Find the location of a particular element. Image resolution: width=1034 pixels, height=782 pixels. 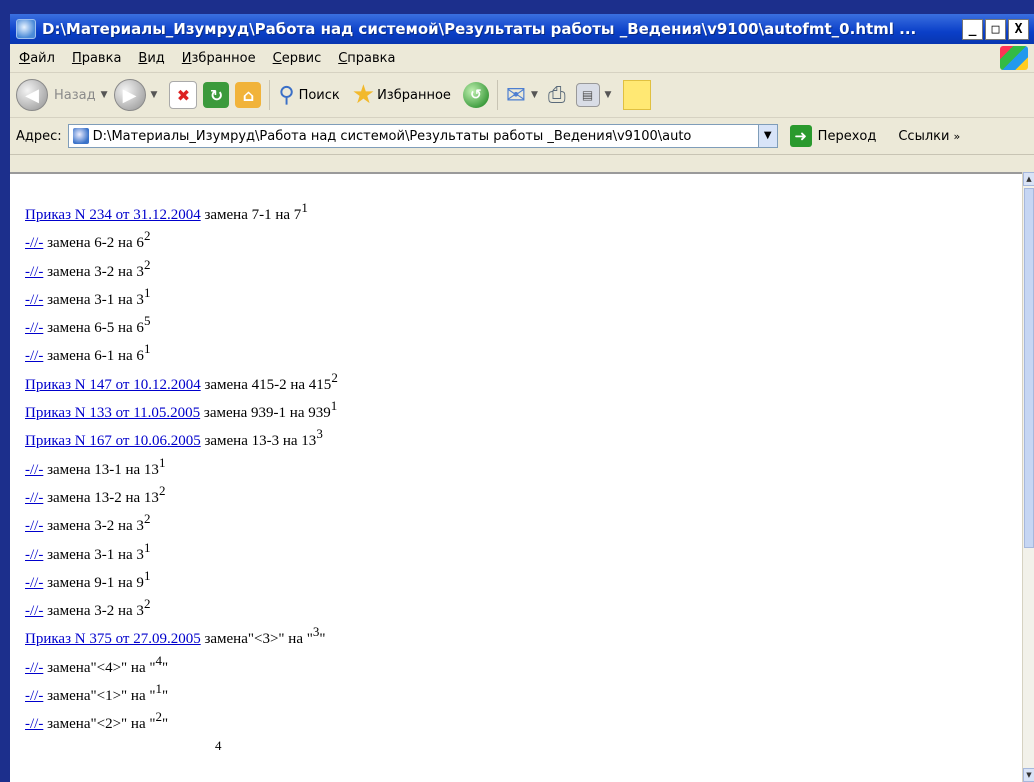

document-line: 4 is located at coordinates (181, 753).